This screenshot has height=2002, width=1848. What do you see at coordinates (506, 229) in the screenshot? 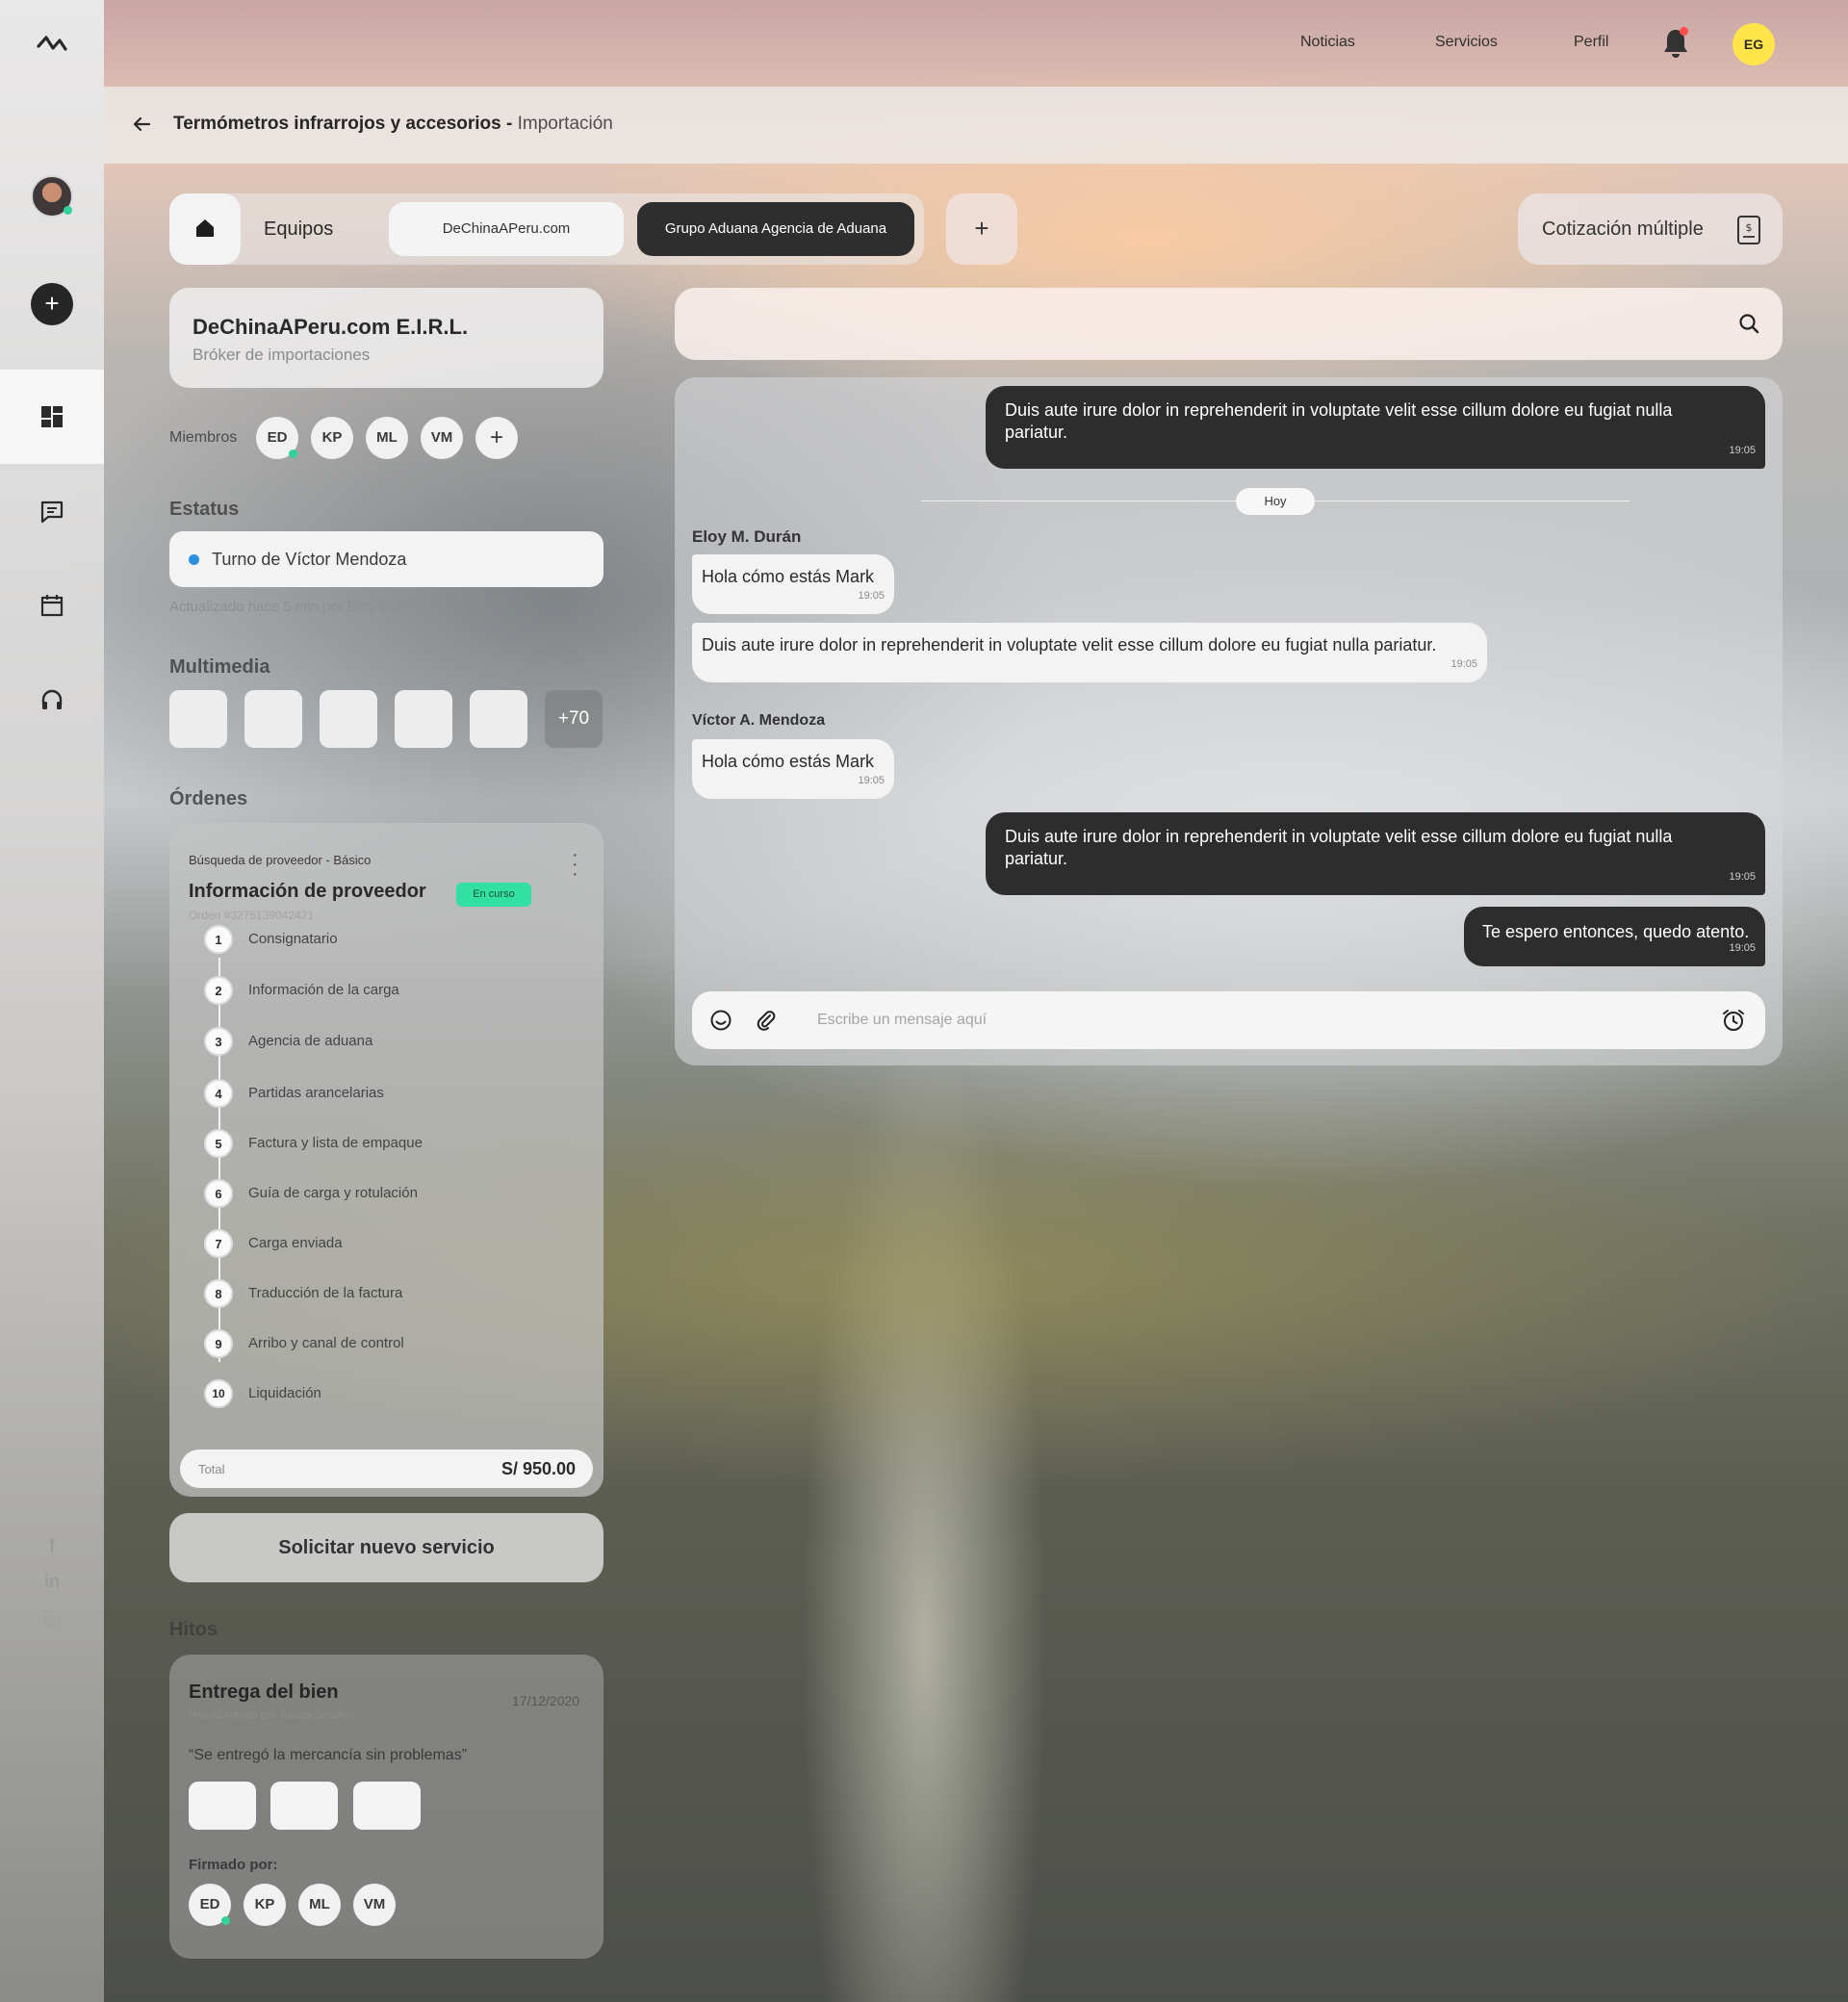
I see `tab-dechinaaperu: DeChinaAPeru.com` at bounding box center [506, 229].